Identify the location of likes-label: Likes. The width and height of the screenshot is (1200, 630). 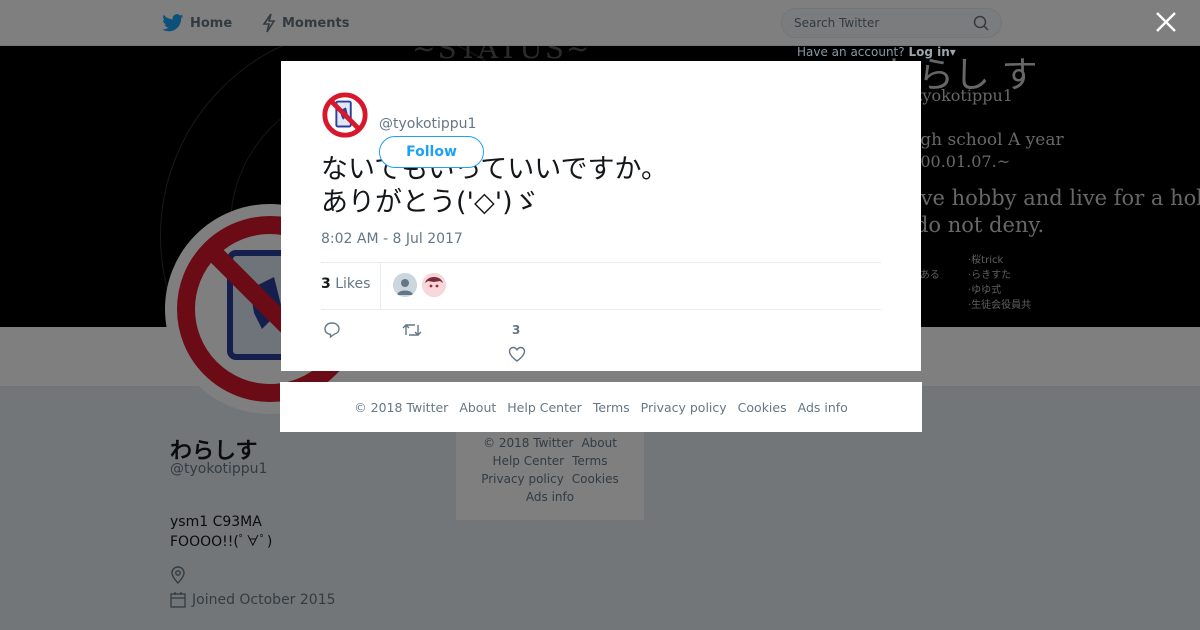
(353, 284).